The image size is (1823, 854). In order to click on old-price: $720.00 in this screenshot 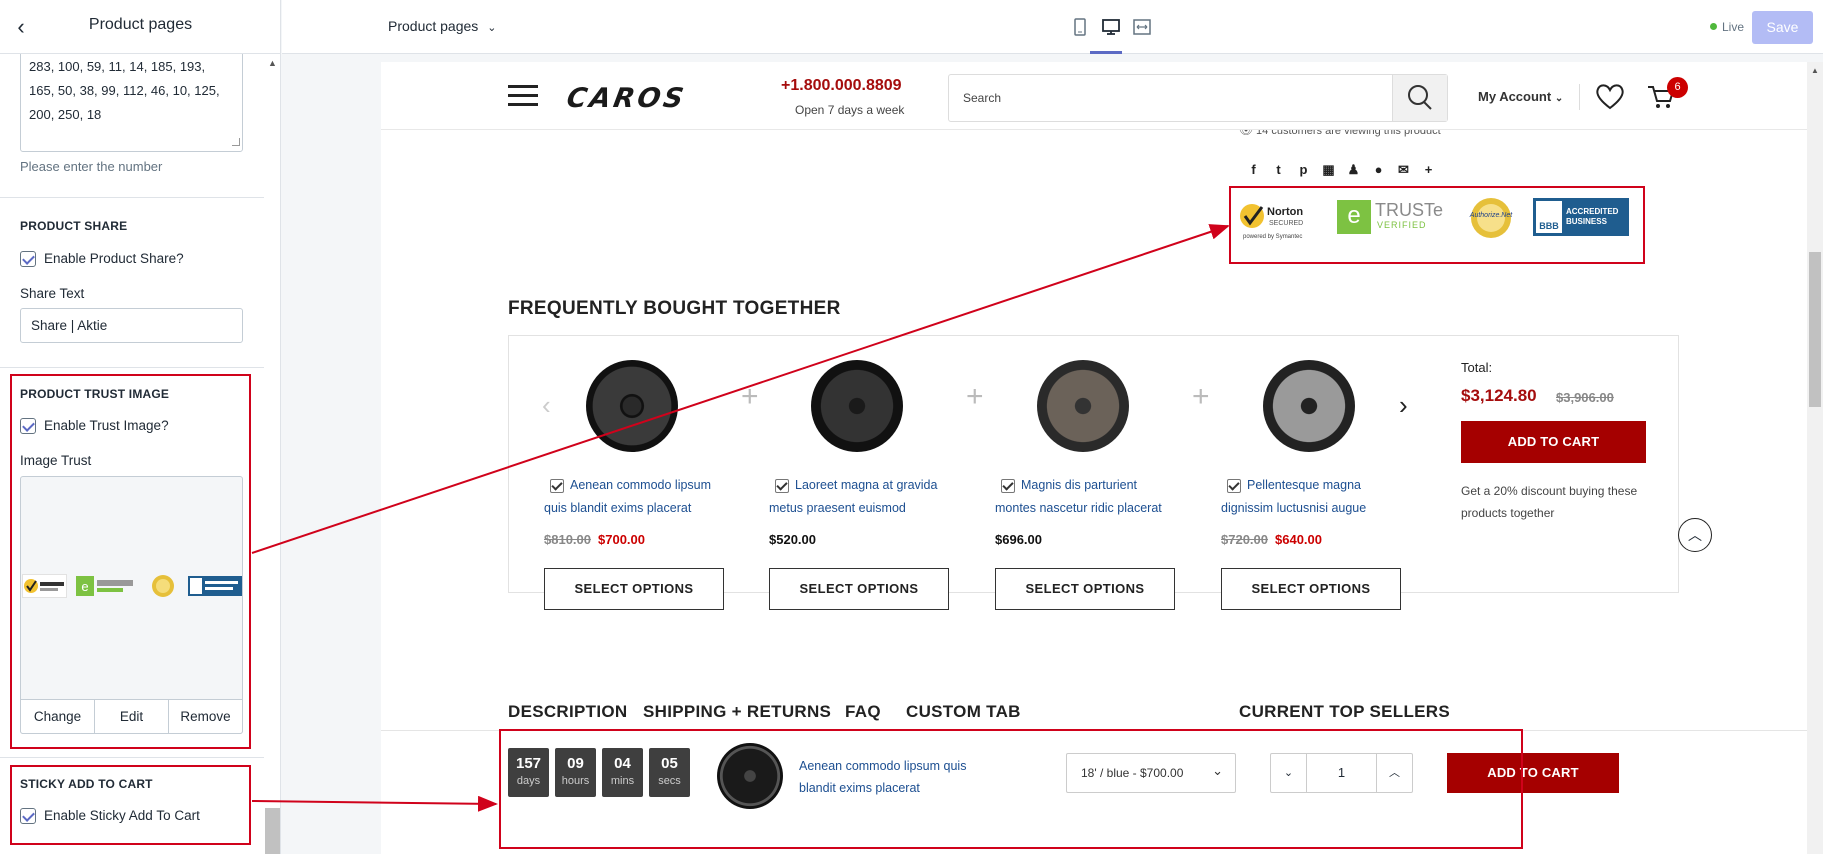, I will do `click(1244, 539)`.